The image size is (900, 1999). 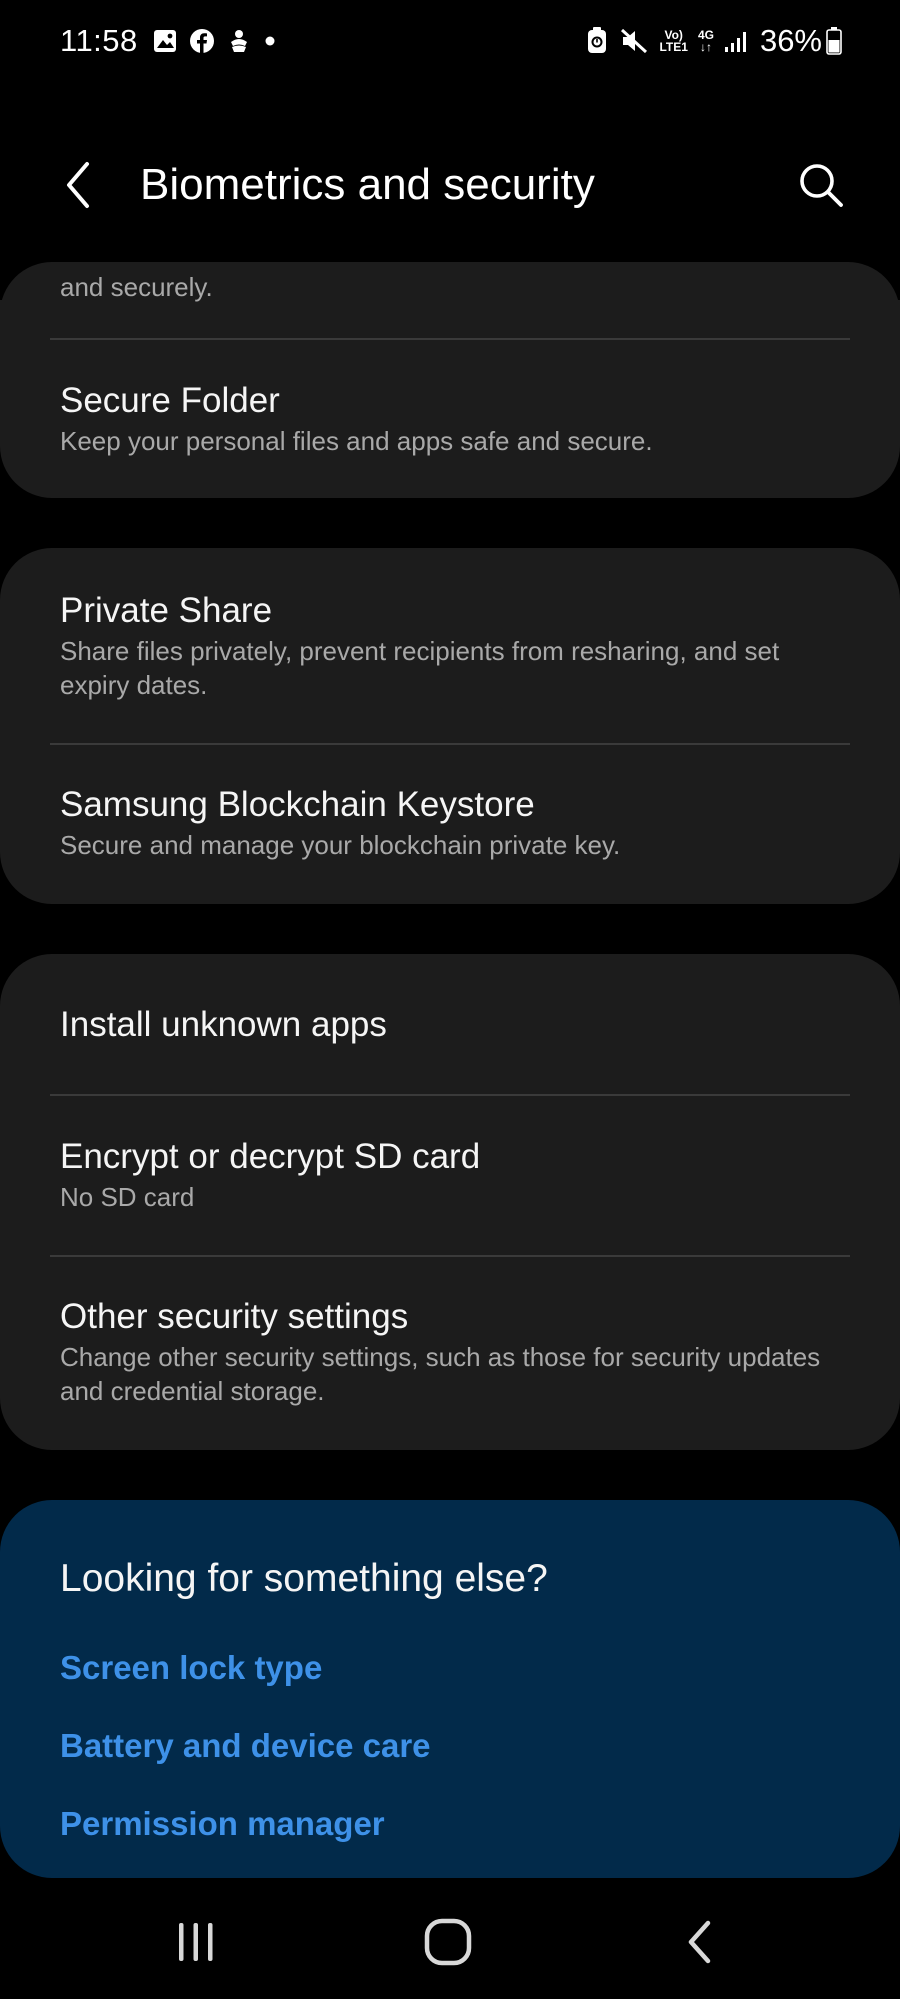 I want to click on permission-manager-link: Permission manager, so click(x=222, y=1824).